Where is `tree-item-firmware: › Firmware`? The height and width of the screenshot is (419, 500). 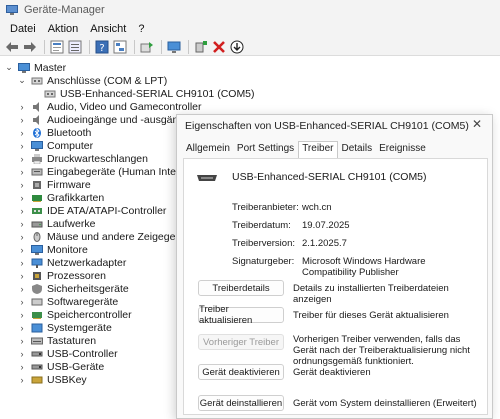 tree-item-firmware: › Firmware is located at coordinates (54, 184).